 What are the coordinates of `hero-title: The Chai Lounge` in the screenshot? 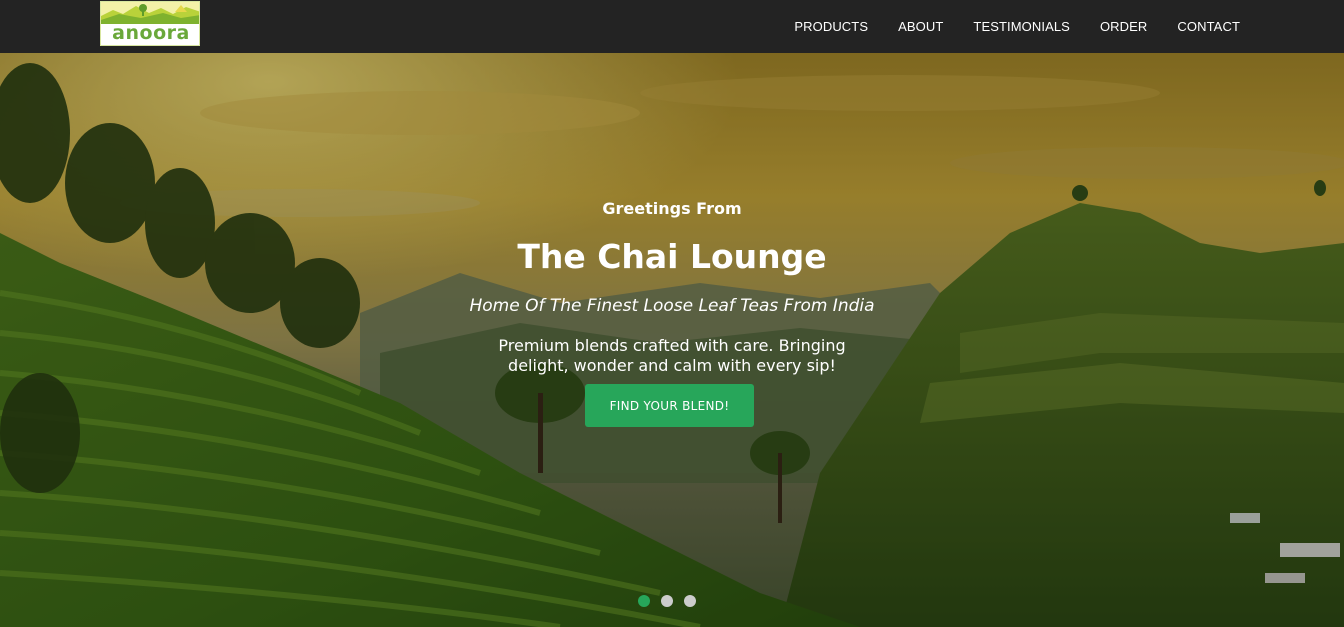 It's located at (672, 256).